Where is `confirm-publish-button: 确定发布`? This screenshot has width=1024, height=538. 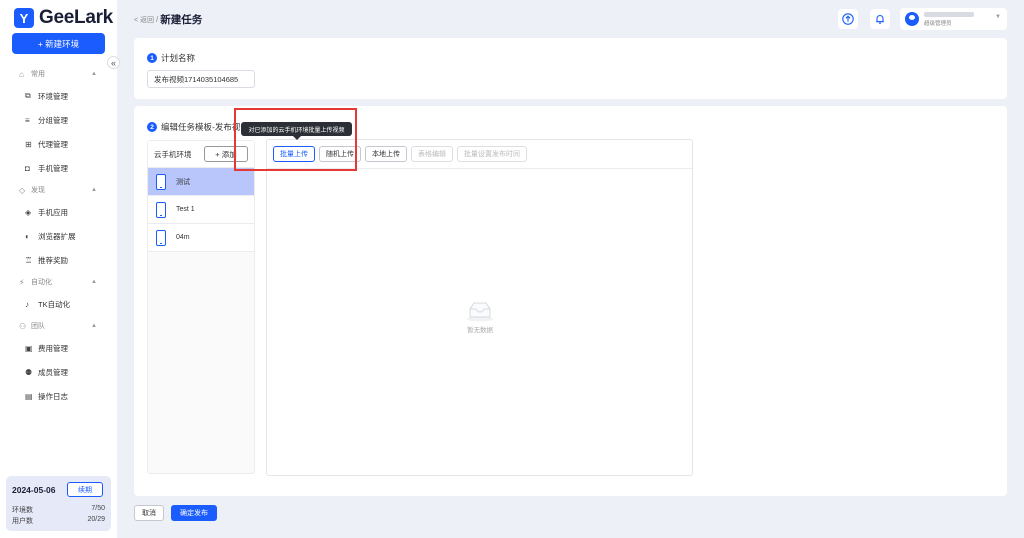 confirm-publish-button: 确定发布 is located at coordinates (194, 513).